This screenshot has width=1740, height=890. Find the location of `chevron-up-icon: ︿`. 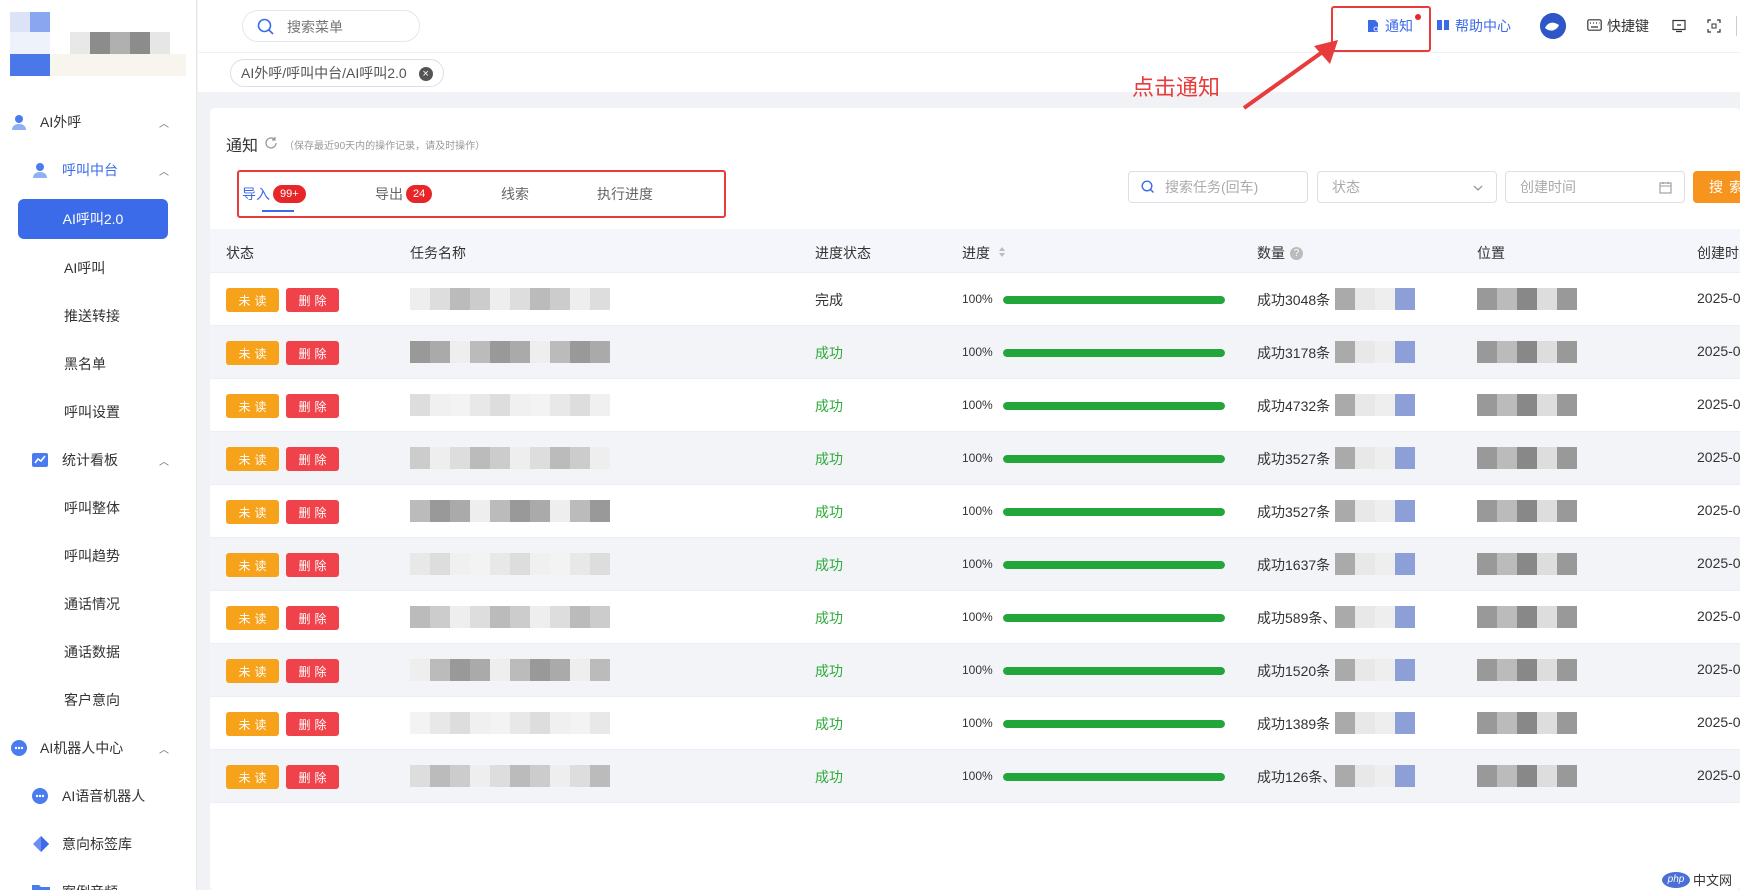

chevron-up-icon: ︿ is located at coordinates (164, 124).